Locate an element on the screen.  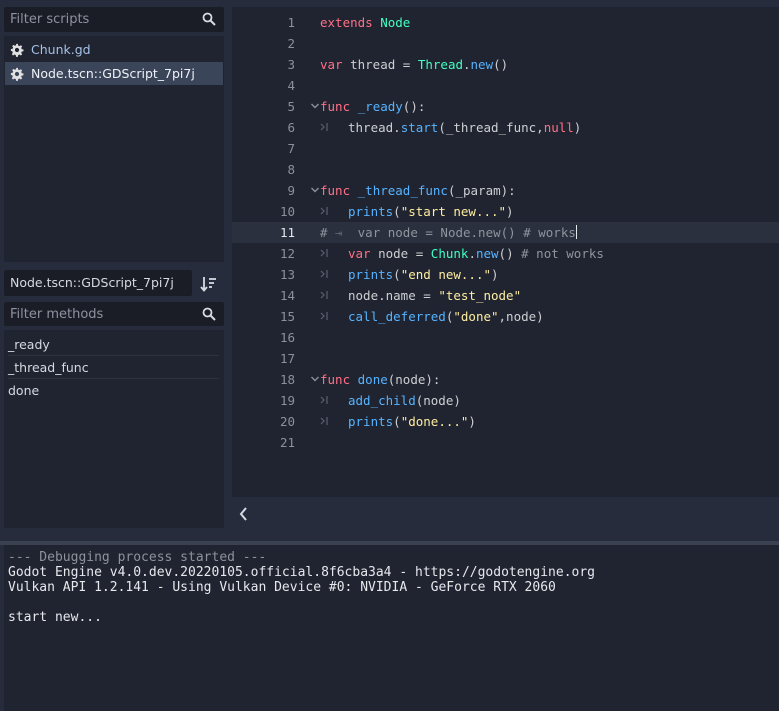
line-number: 7 is located at coordinates (291, 148).